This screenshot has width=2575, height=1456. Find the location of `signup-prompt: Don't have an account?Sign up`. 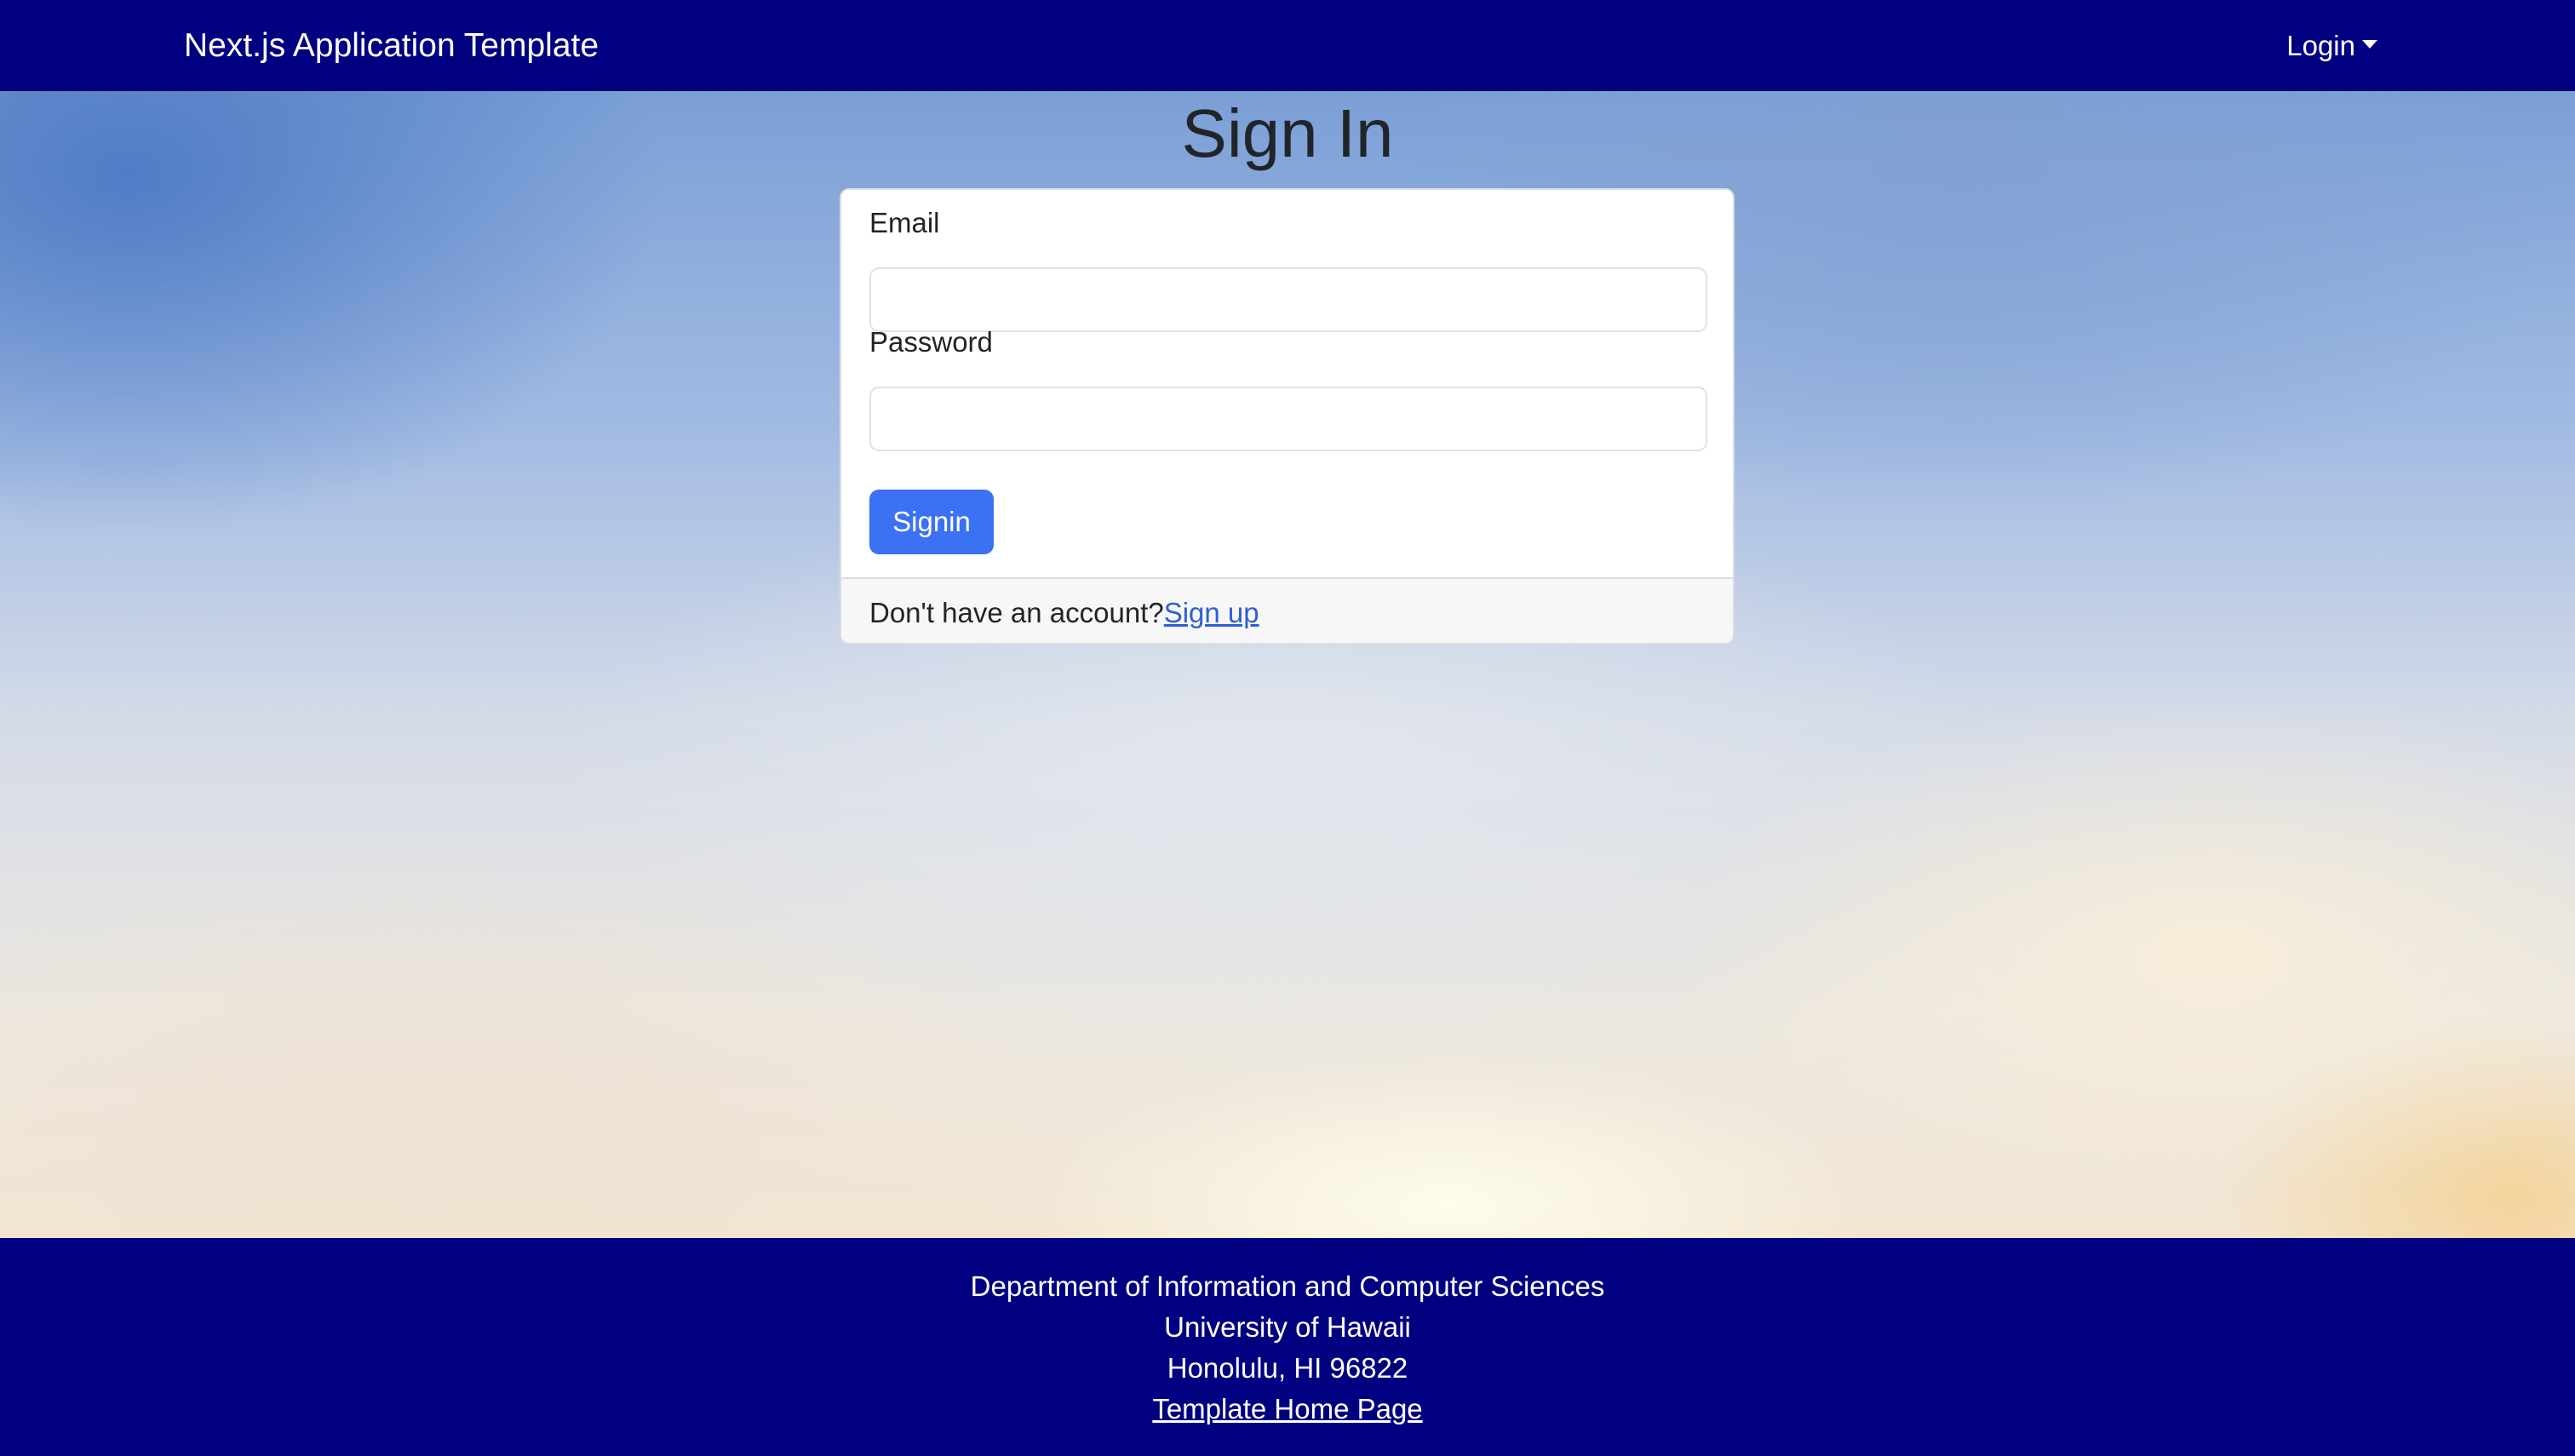

signup-prompt: Don't have an account?Sign up is located at coordinates (1064, 611).